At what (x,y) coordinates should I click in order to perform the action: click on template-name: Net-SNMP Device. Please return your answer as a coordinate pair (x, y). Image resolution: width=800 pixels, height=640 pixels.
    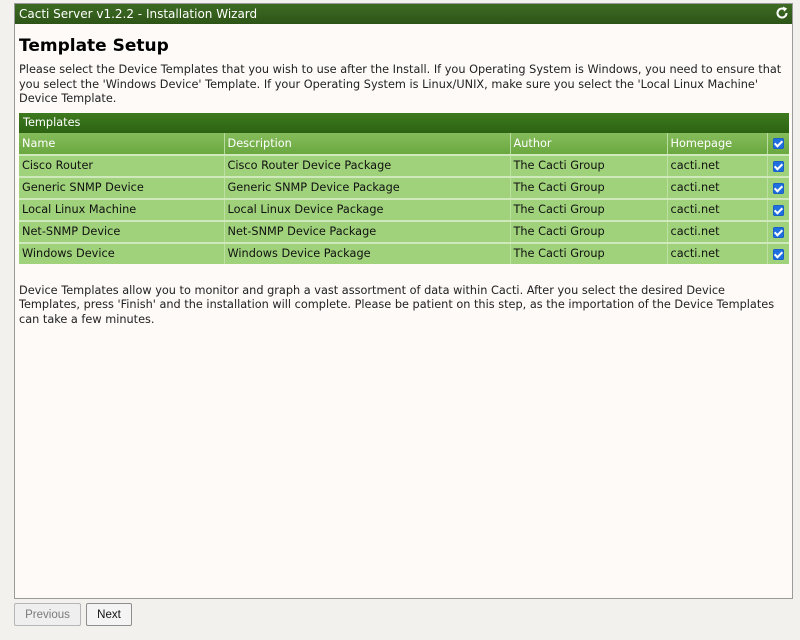
    Looking at the image, I should click on (121, 231).